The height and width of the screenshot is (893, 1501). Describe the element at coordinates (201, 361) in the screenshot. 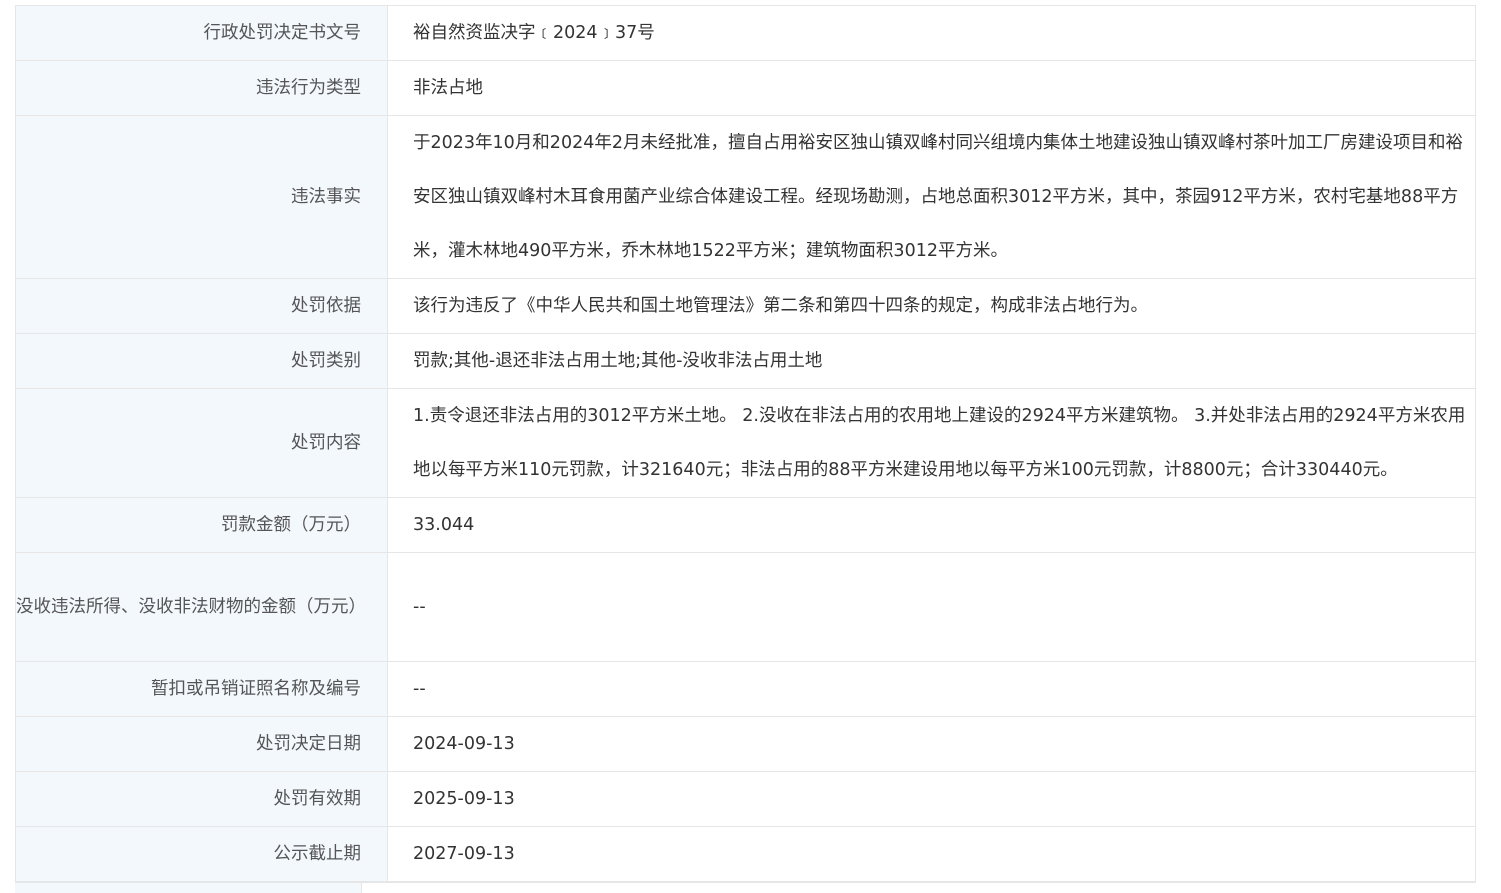

I see `label-penalty-category: 处罚类别` at that location.